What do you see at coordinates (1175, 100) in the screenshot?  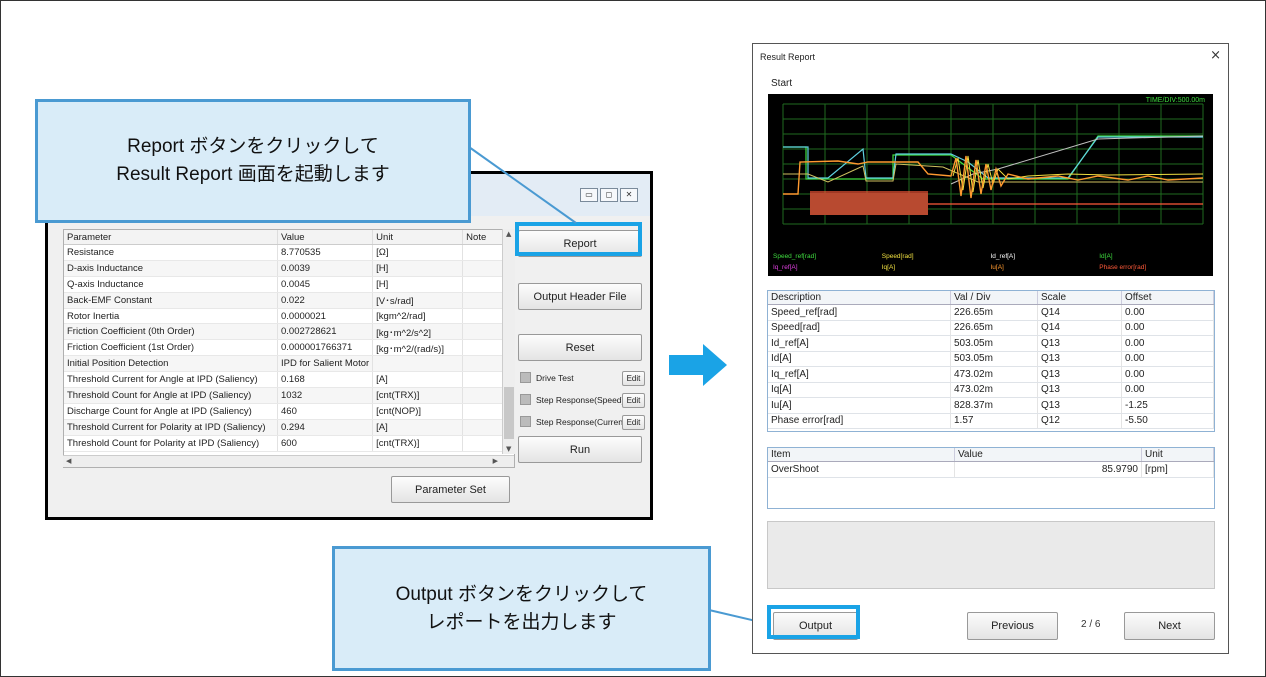 I see `time-div-label: TIME/DIV:500.00m` at bounding box center [1175, 100].